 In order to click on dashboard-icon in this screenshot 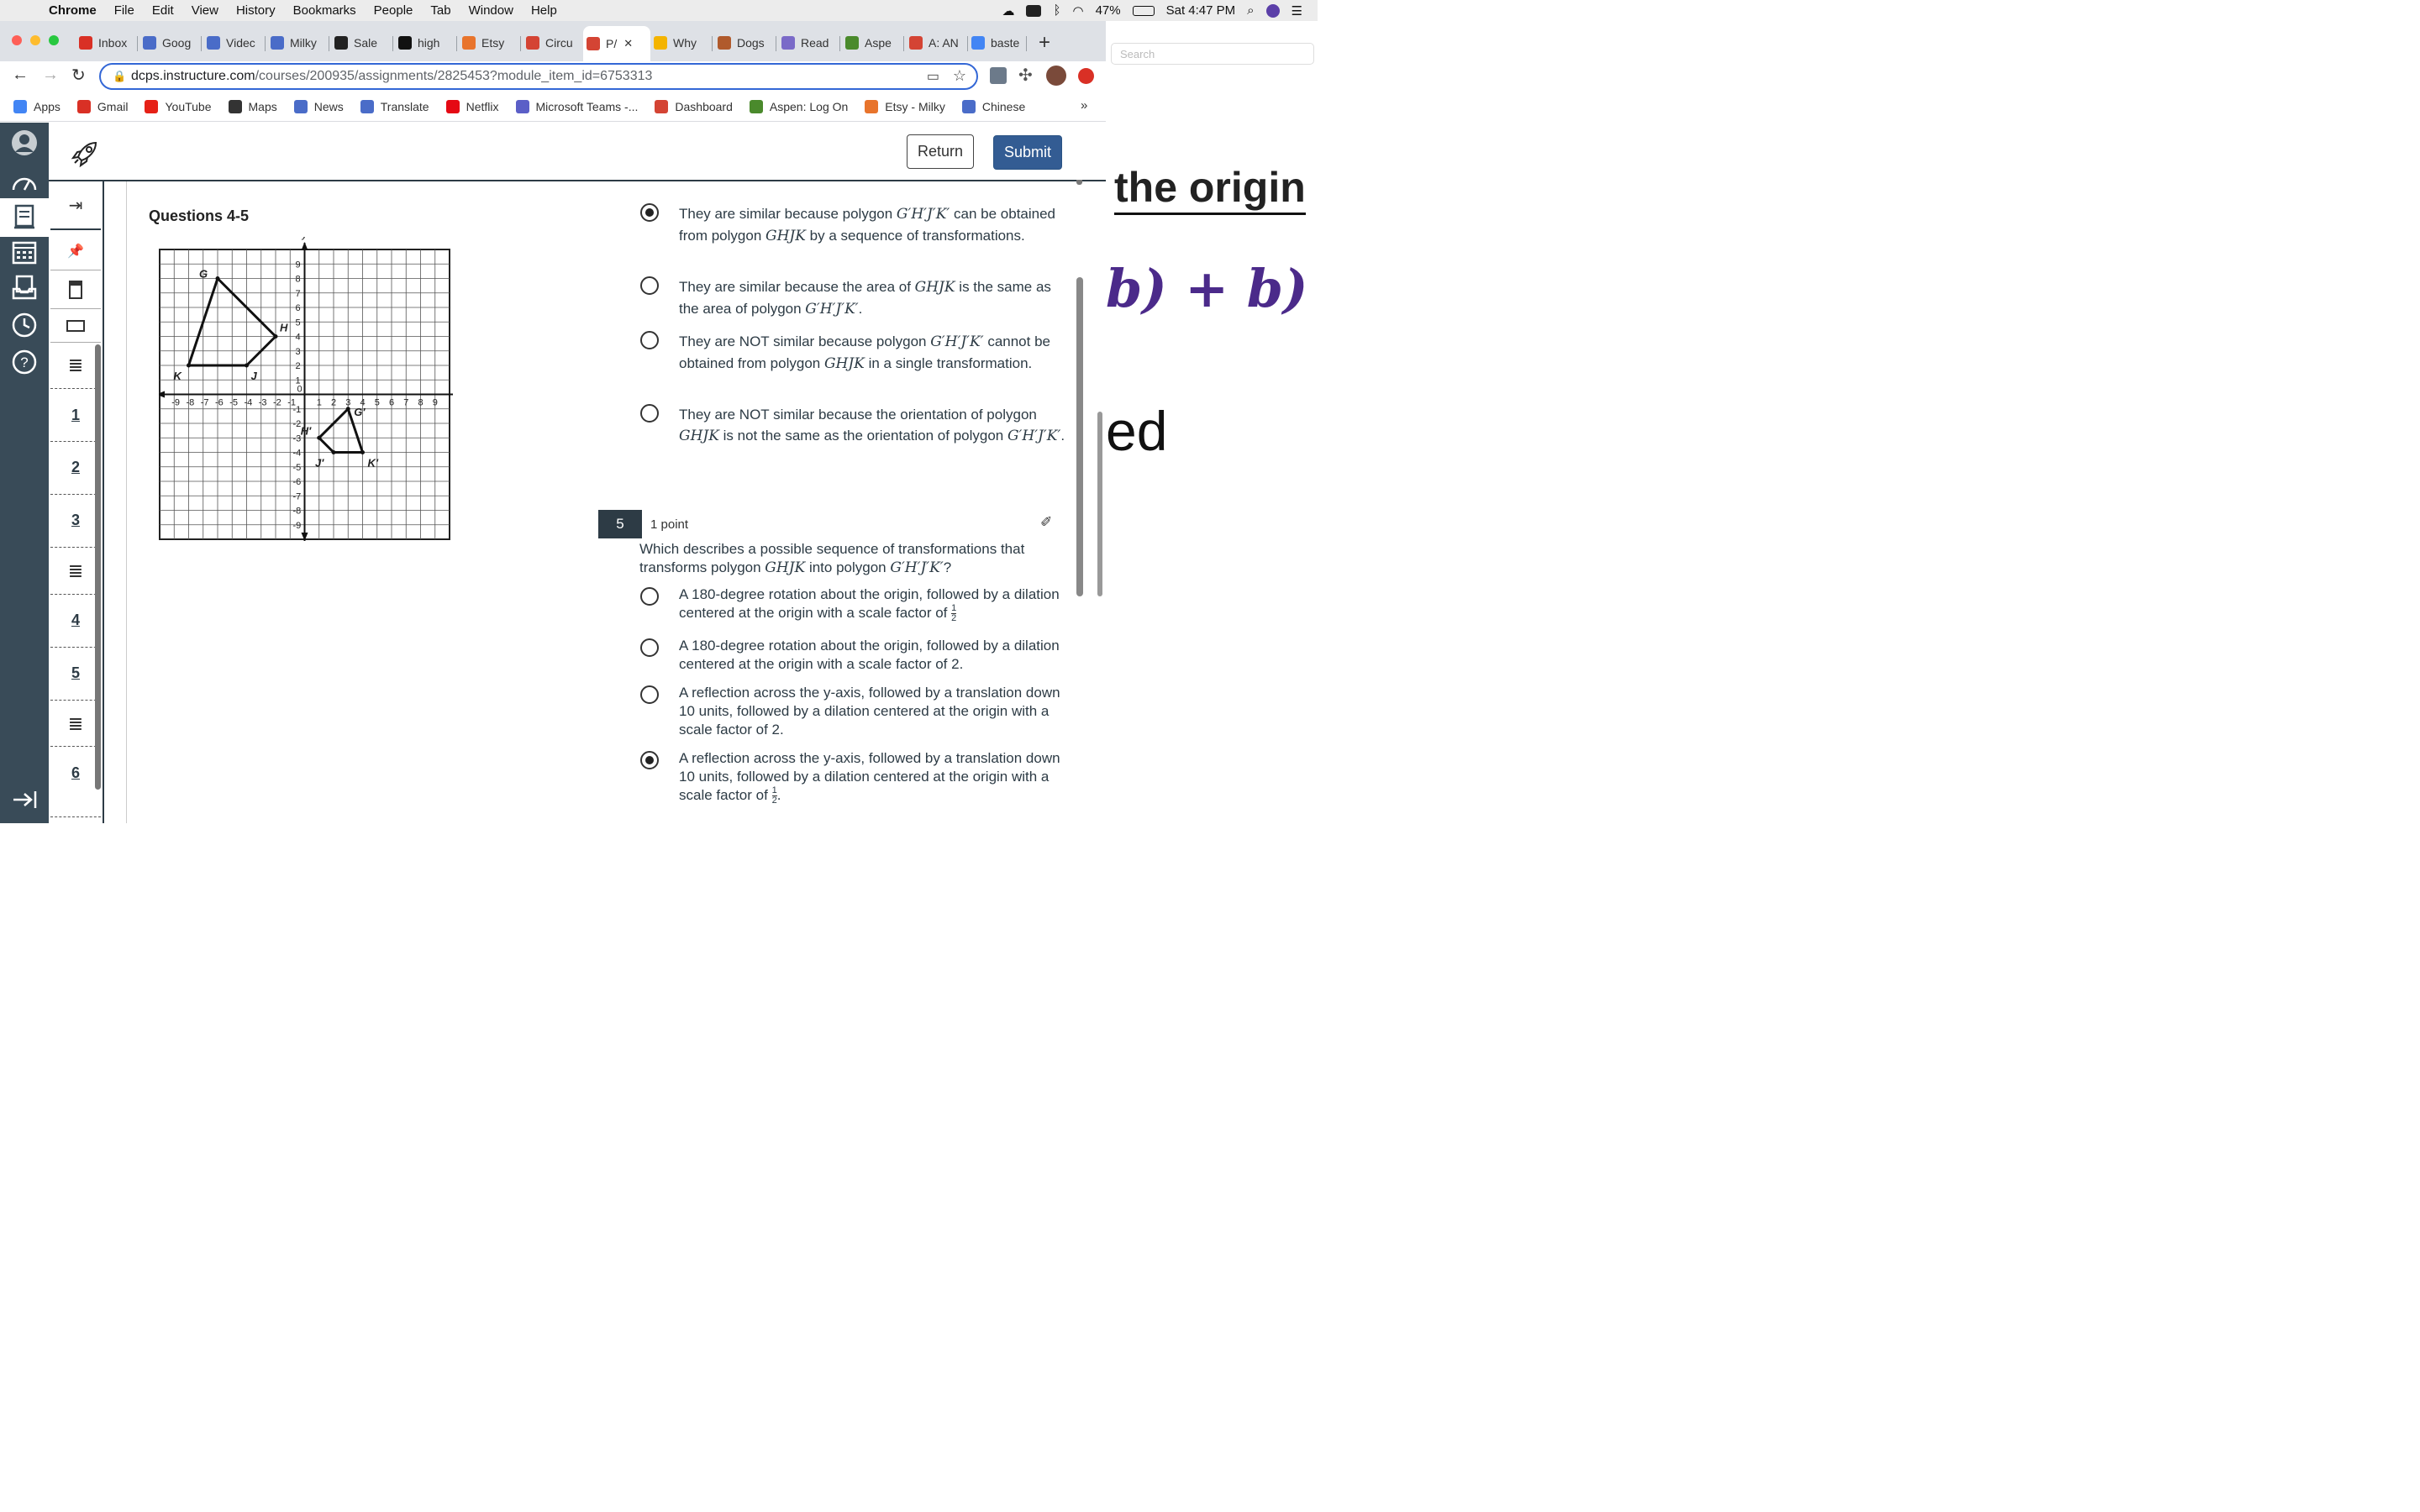, I will do `click(24, 183)`.